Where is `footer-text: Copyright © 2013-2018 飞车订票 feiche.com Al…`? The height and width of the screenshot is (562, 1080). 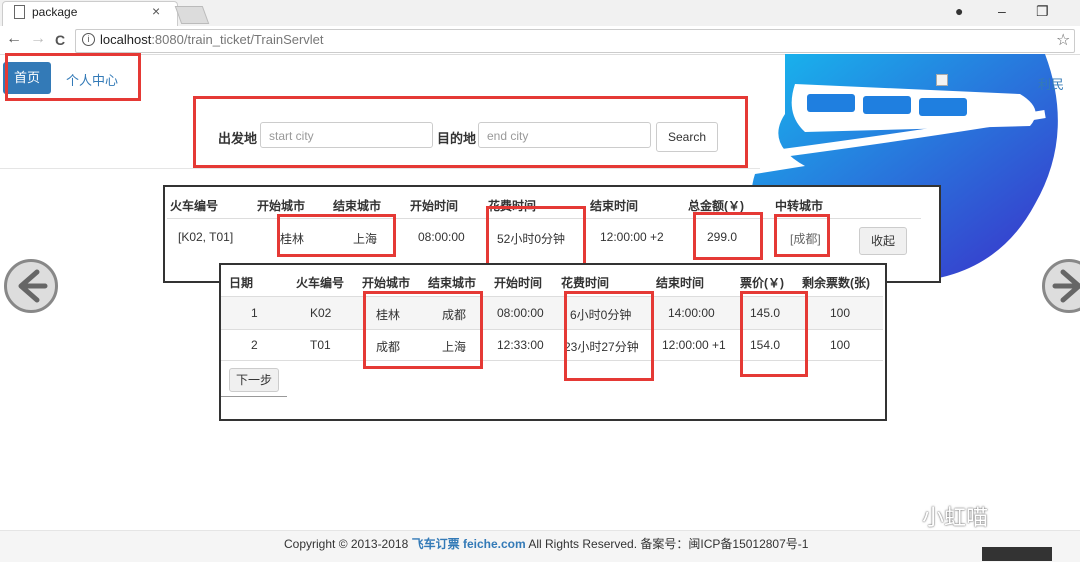
footer-text: Copyright © 2013-2018 飞车订票 feiche.com Al… is located at coordinates (546, 543).